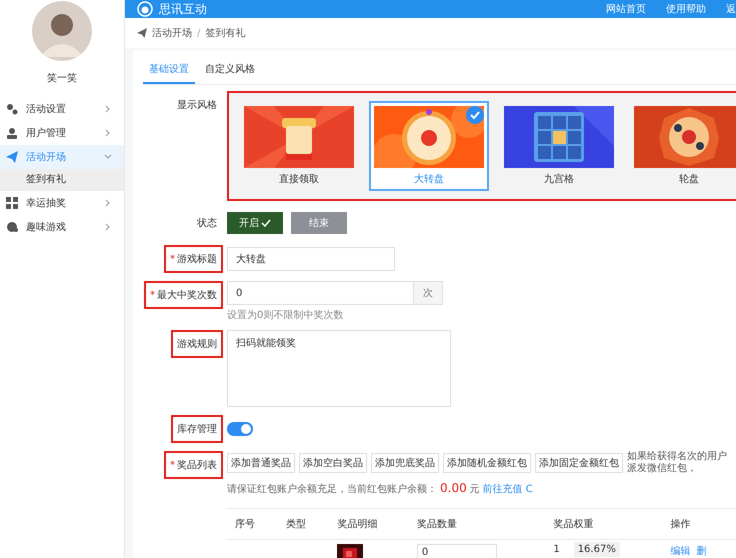 Image resolution: width=736 pixels, height=558 pixels. What do you see at coordinates (299, 146) in the screenshot?
I see `style-option: 直接领取` at bounding box center [299, 146].